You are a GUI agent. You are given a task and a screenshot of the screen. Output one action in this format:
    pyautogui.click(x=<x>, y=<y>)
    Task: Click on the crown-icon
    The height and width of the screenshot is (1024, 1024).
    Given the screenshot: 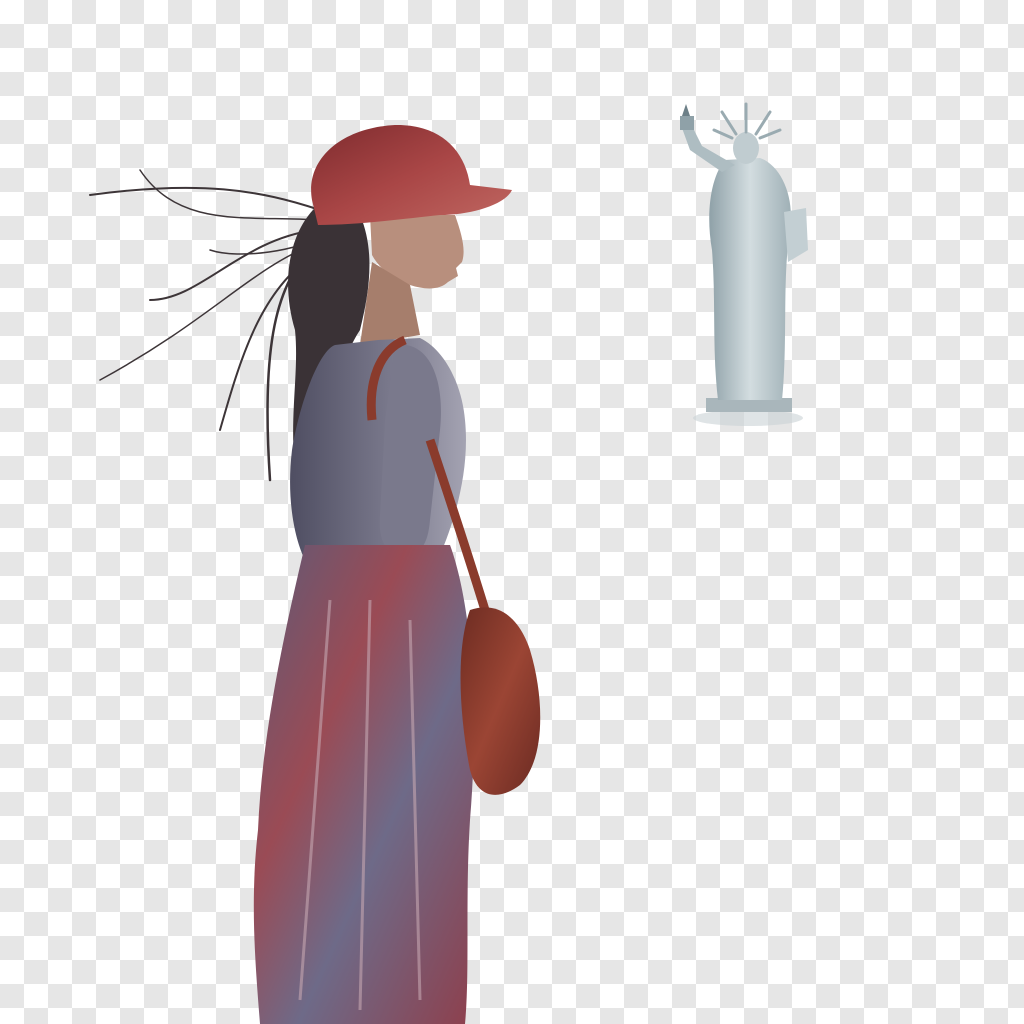 What is the action you would take?
    pyautogui.click(x=747, y=121)
    